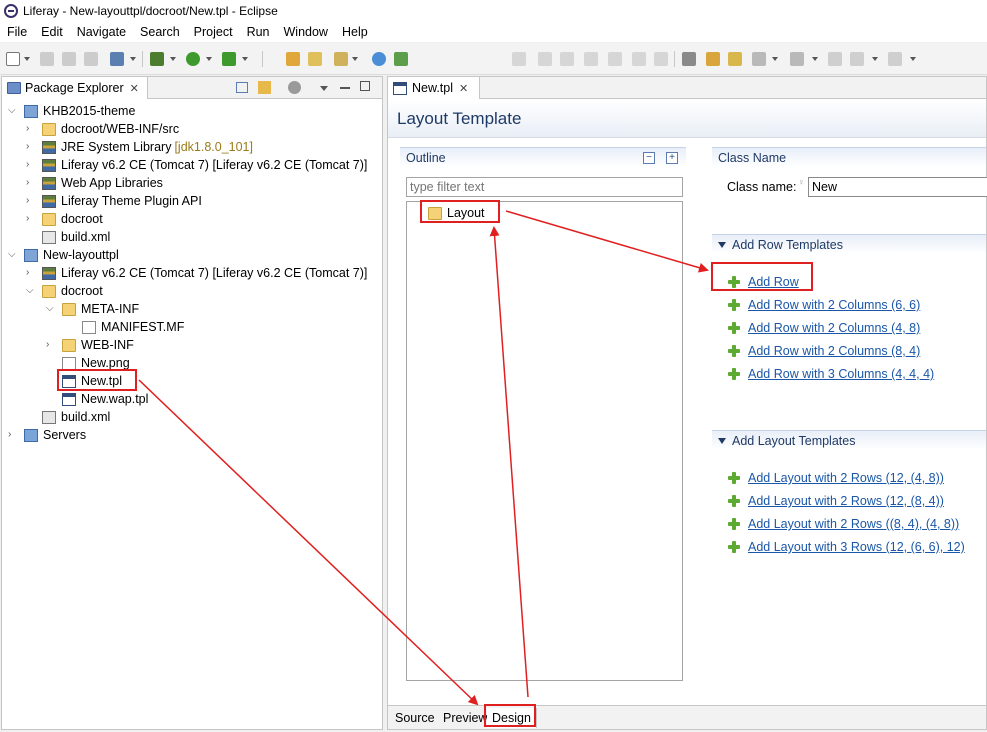 The image size is (987, 732). What do you see at coordinates (173, 59) in the screenshot?
I see `debug-dropdown-icon` at bounding box center [173, 59].